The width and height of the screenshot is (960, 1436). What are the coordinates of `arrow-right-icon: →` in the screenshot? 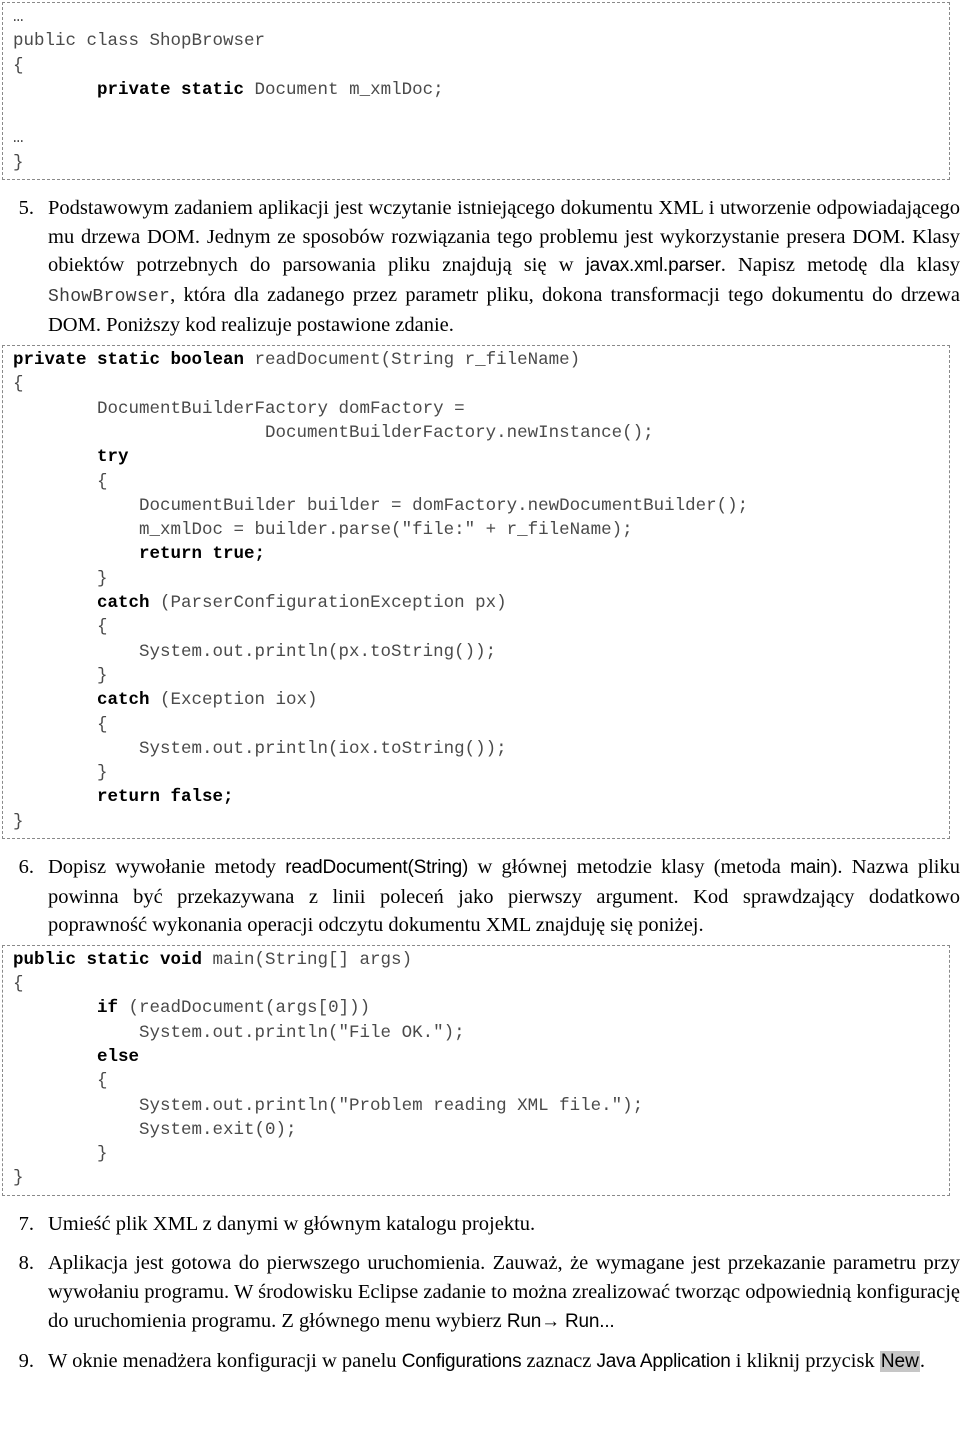 It's located at (550, 1321).